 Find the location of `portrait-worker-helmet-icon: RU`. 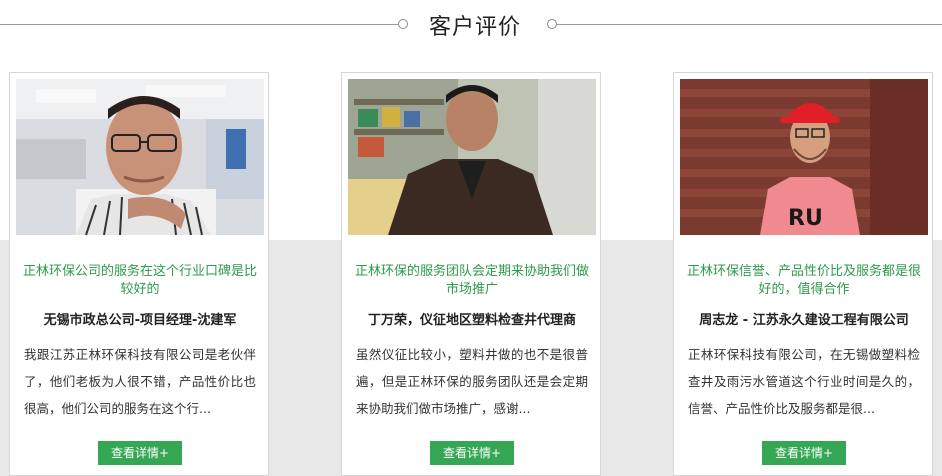

portrait-worker-helmet-icon: RU is located at coordinates (804, 157).